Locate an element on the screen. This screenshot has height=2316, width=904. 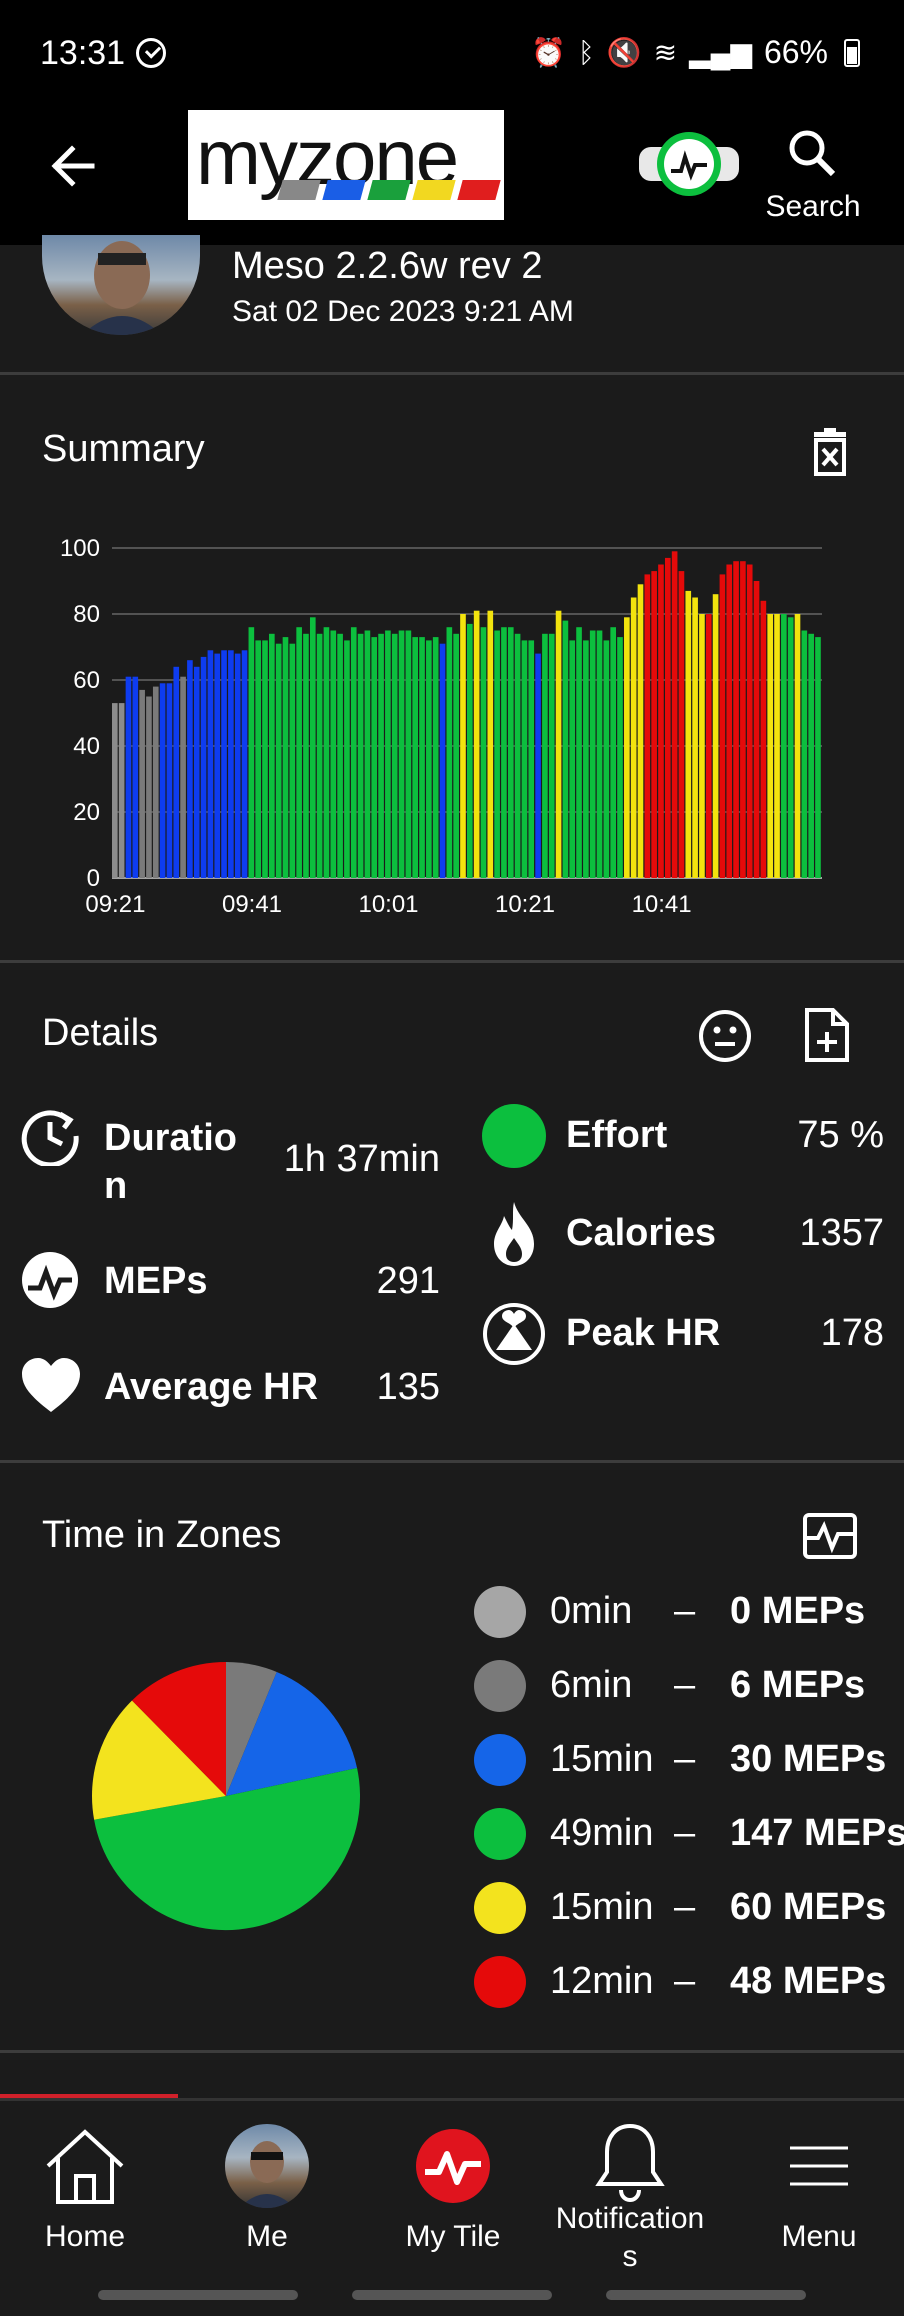
effort-green-dot-icon is located at coordinates (514, 1136).